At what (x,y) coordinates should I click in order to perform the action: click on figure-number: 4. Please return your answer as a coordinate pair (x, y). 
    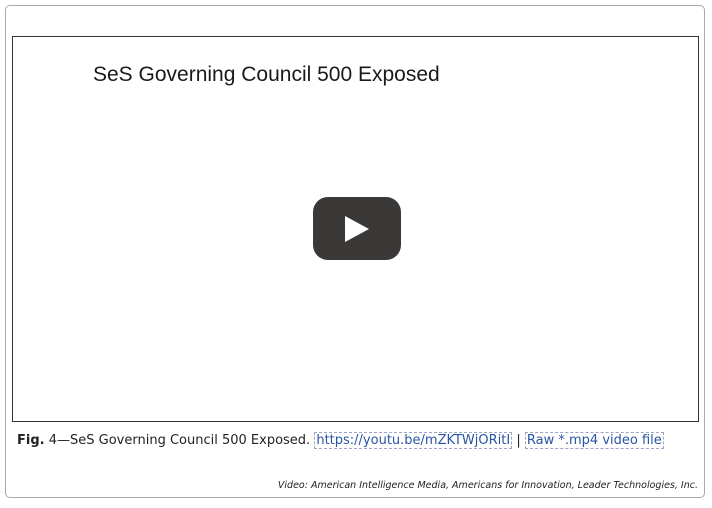
    Looking at the image, I should click on (53, 440).